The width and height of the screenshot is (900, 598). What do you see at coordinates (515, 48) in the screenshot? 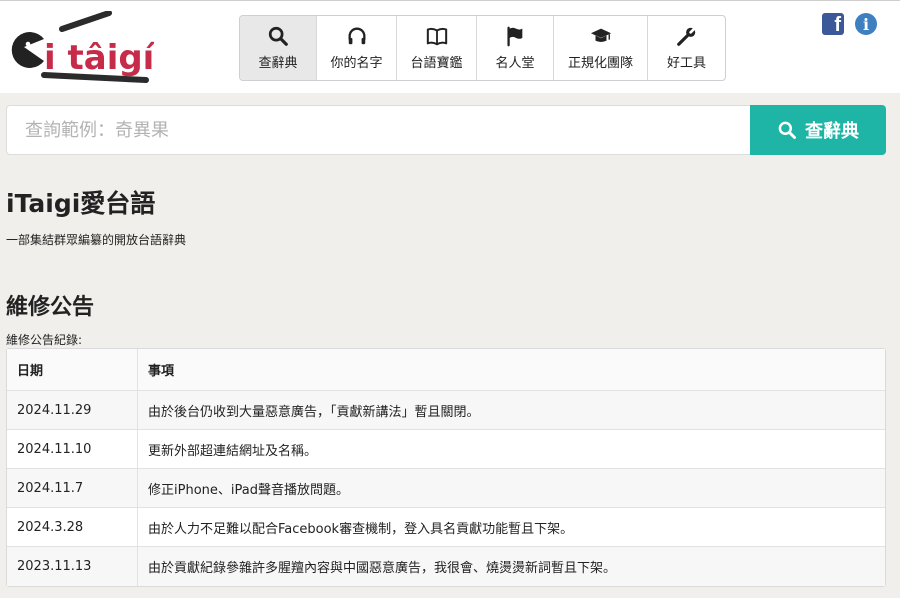
I see `nav-item-hall-of-fame: 名人堂` at bounding box center [515, 48].